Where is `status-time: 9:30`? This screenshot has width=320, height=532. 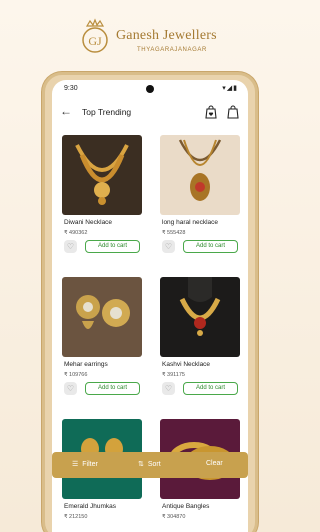 status-time: 9:30 is located at coordinates (71, 88).